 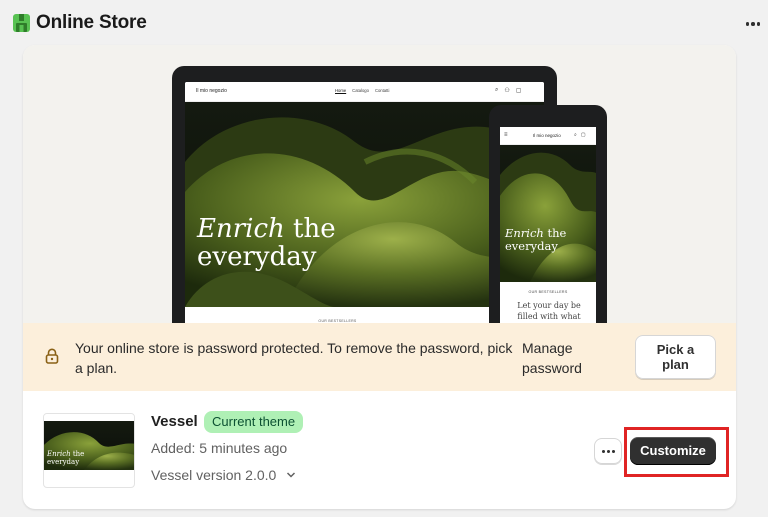 I want to click on menu-icon: ≡, so click(x=506, y=135).